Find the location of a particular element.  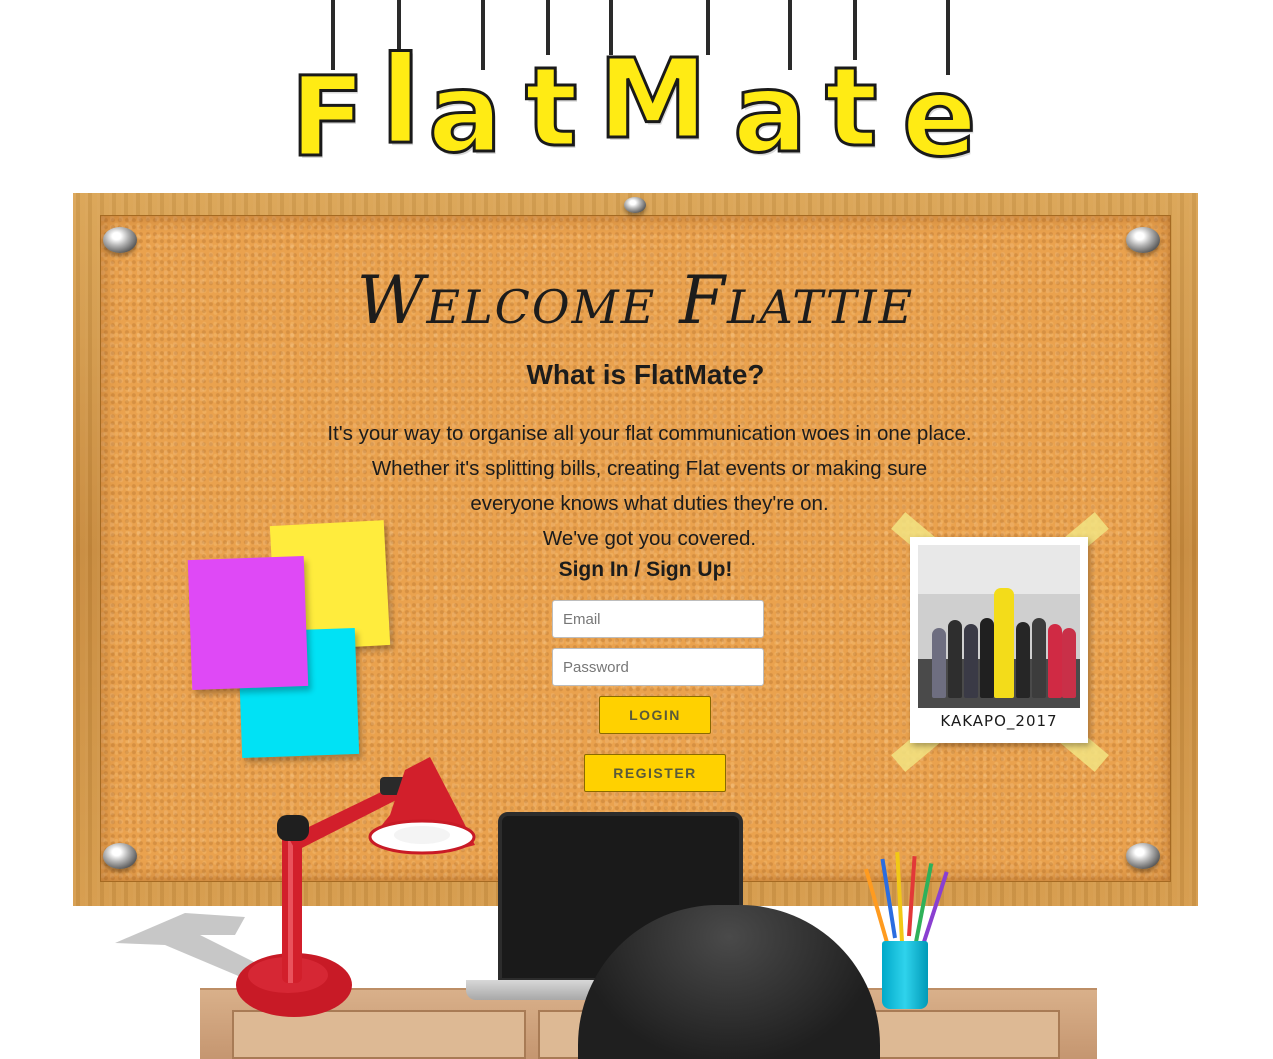

logo-letter: e is located at coordinates (940, 117).